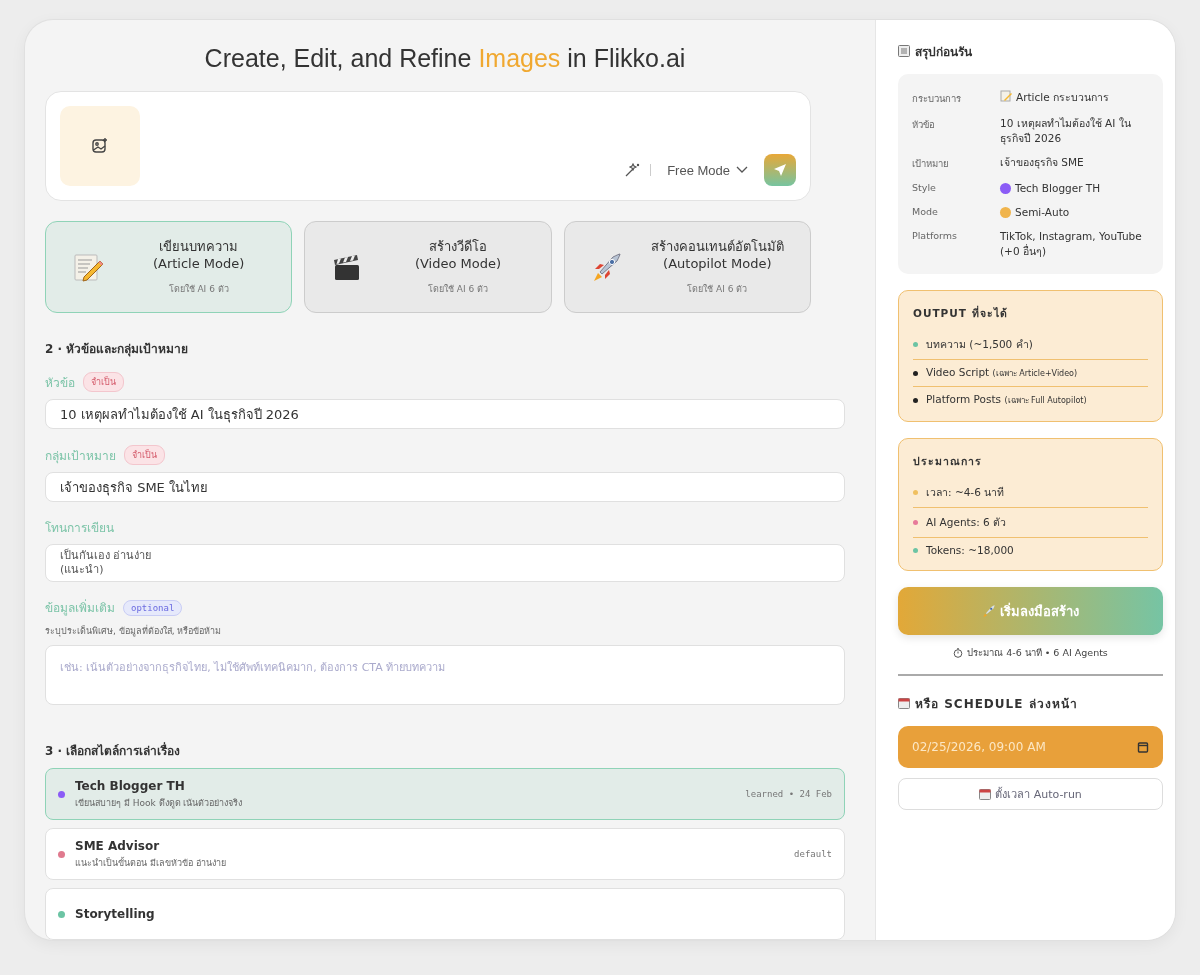  Describe the element at coordinates (428, 146) in the screenshot. I see `prompt-box: Free Mode` at that location.